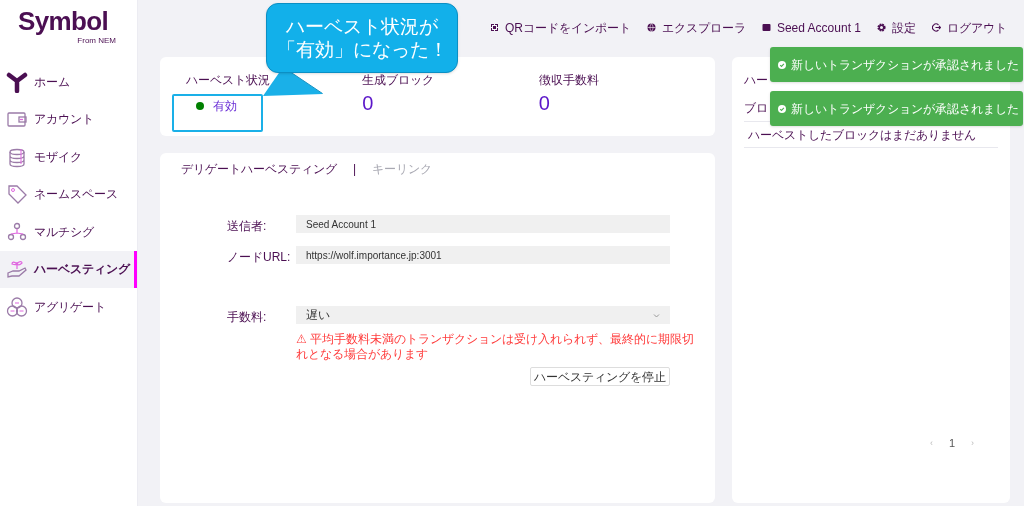 This screenshot has width=1024, height=506. I want to click on header-link: Seed Account 1, so click(811, 27).